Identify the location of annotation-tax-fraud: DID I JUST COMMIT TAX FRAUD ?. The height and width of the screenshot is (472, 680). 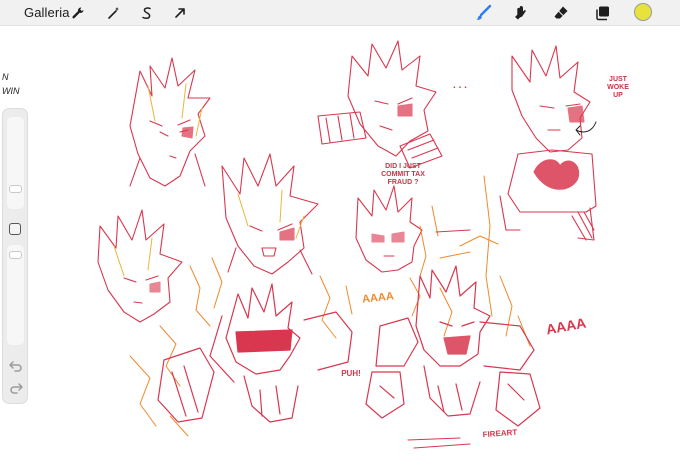
(403, 174).